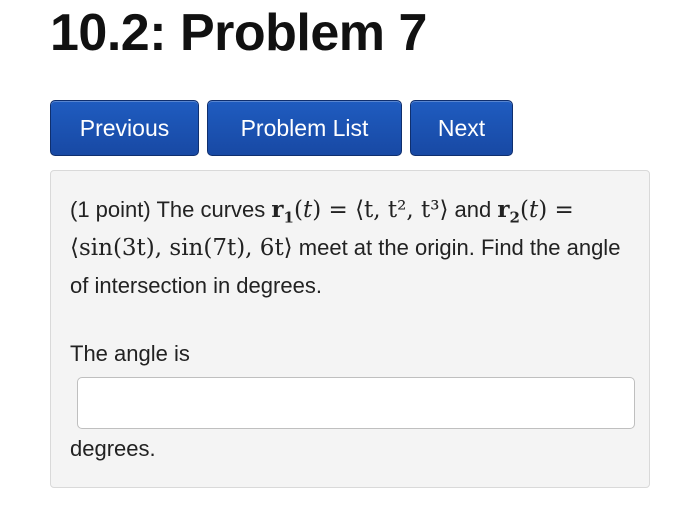 The height and width of the screenshot is (508, 700). I want to click on curve-1-name: r, so click(277, 209).